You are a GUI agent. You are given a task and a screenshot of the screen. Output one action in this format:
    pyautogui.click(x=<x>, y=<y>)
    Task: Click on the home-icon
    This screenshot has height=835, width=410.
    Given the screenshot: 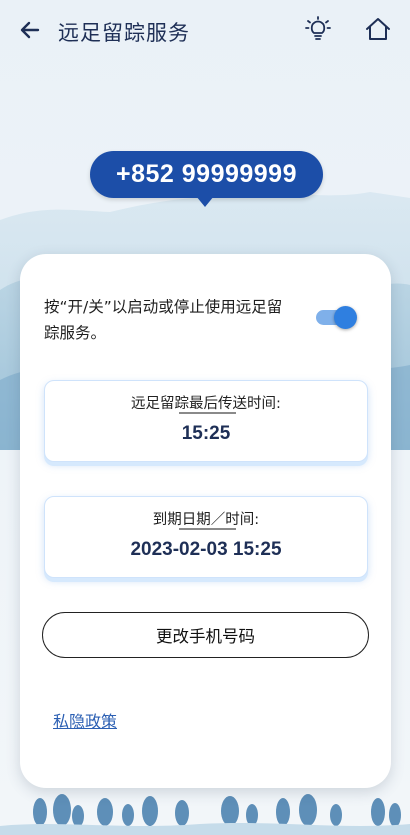 What is the action you would take?
    pyautogui.click(x=378, y=29)
    